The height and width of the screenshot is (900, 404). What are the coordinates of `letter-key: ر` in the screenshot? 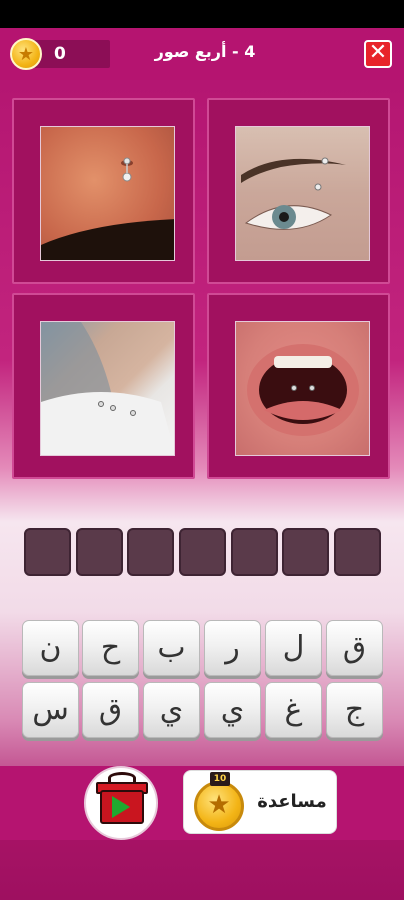 It's located at (232, 648).